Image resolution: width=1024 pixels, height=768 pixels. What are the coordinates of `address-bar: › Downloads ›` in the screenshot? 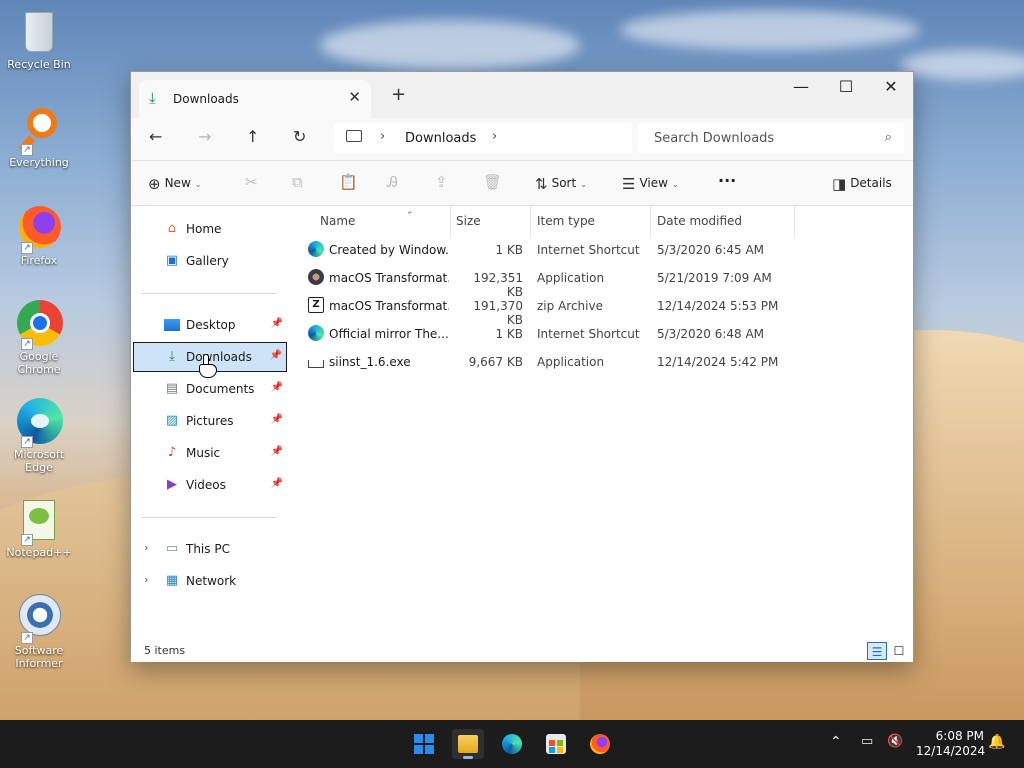 It's located at (483, 138).